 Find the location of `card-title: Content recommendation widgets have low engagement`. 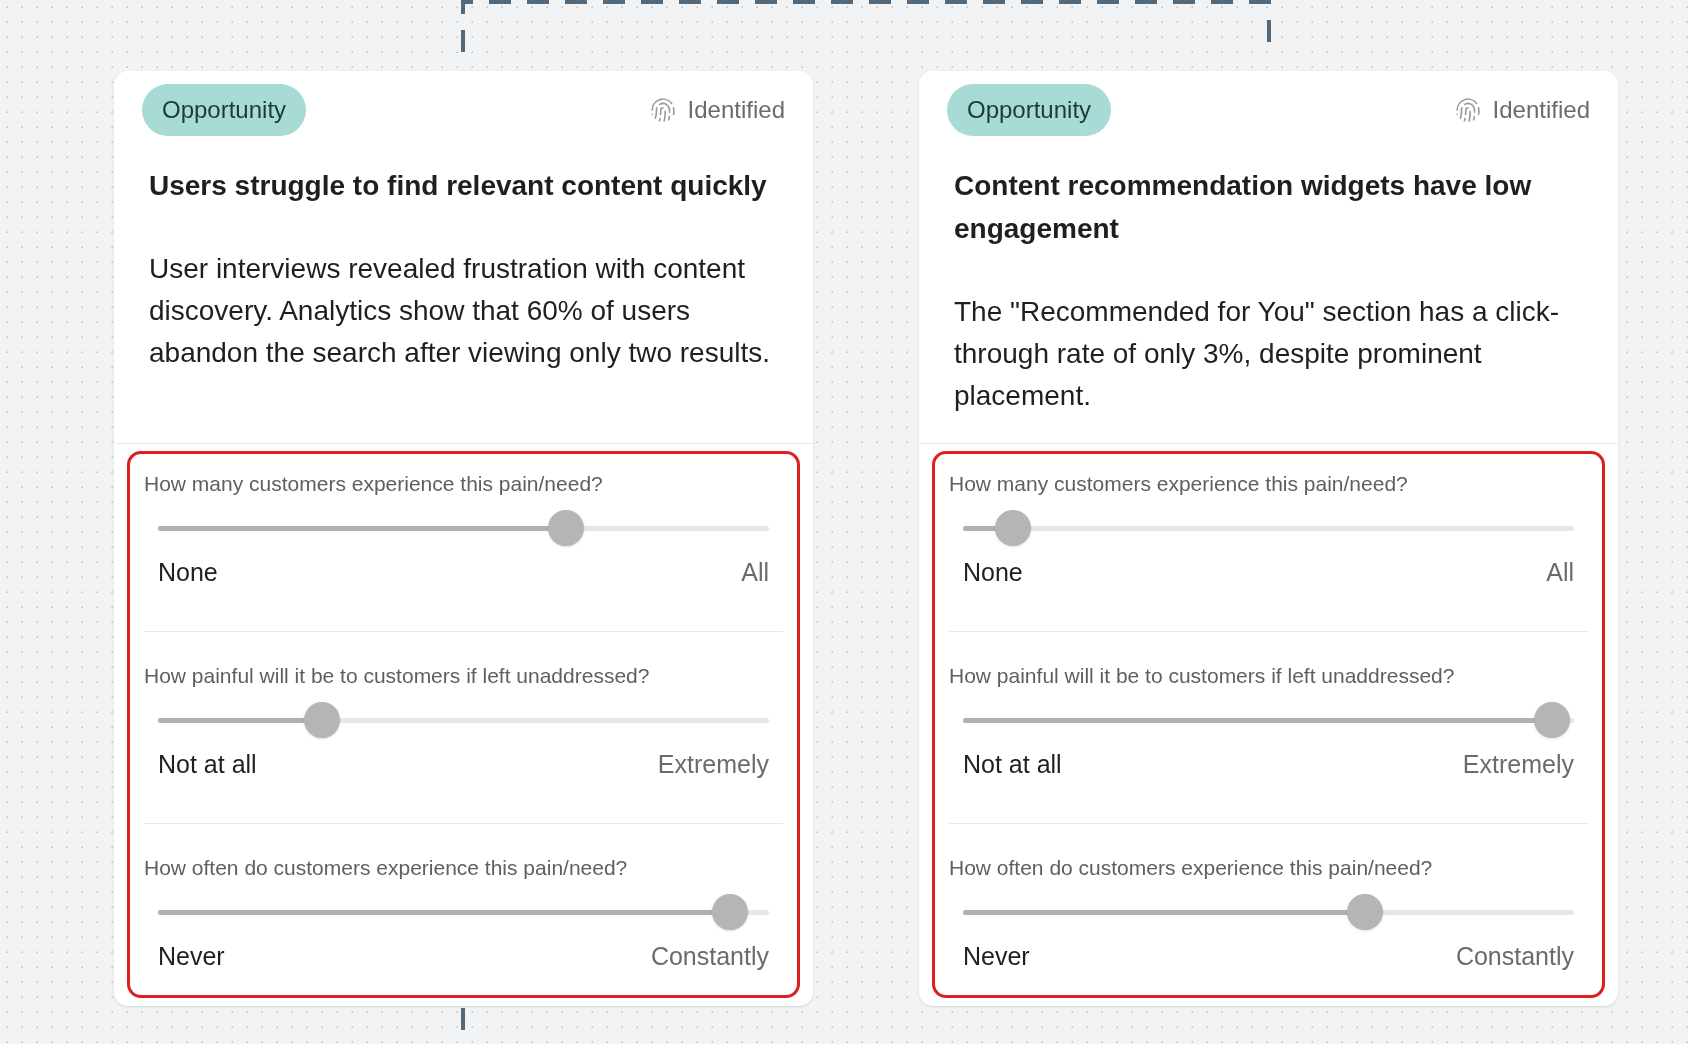

card-title: Content recommendation widgets have low engagement is located at coordinates (1243, 207).